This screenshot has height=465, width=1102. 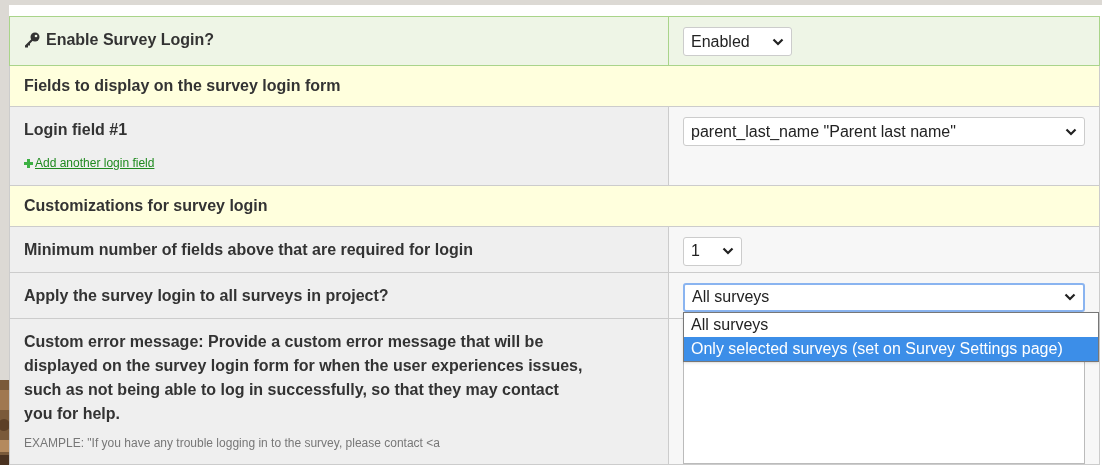 What do you see at coordinates (89, 163) in the screenshot?
I see `add-field-link: Add another login field` at bounding box center [89, 163].